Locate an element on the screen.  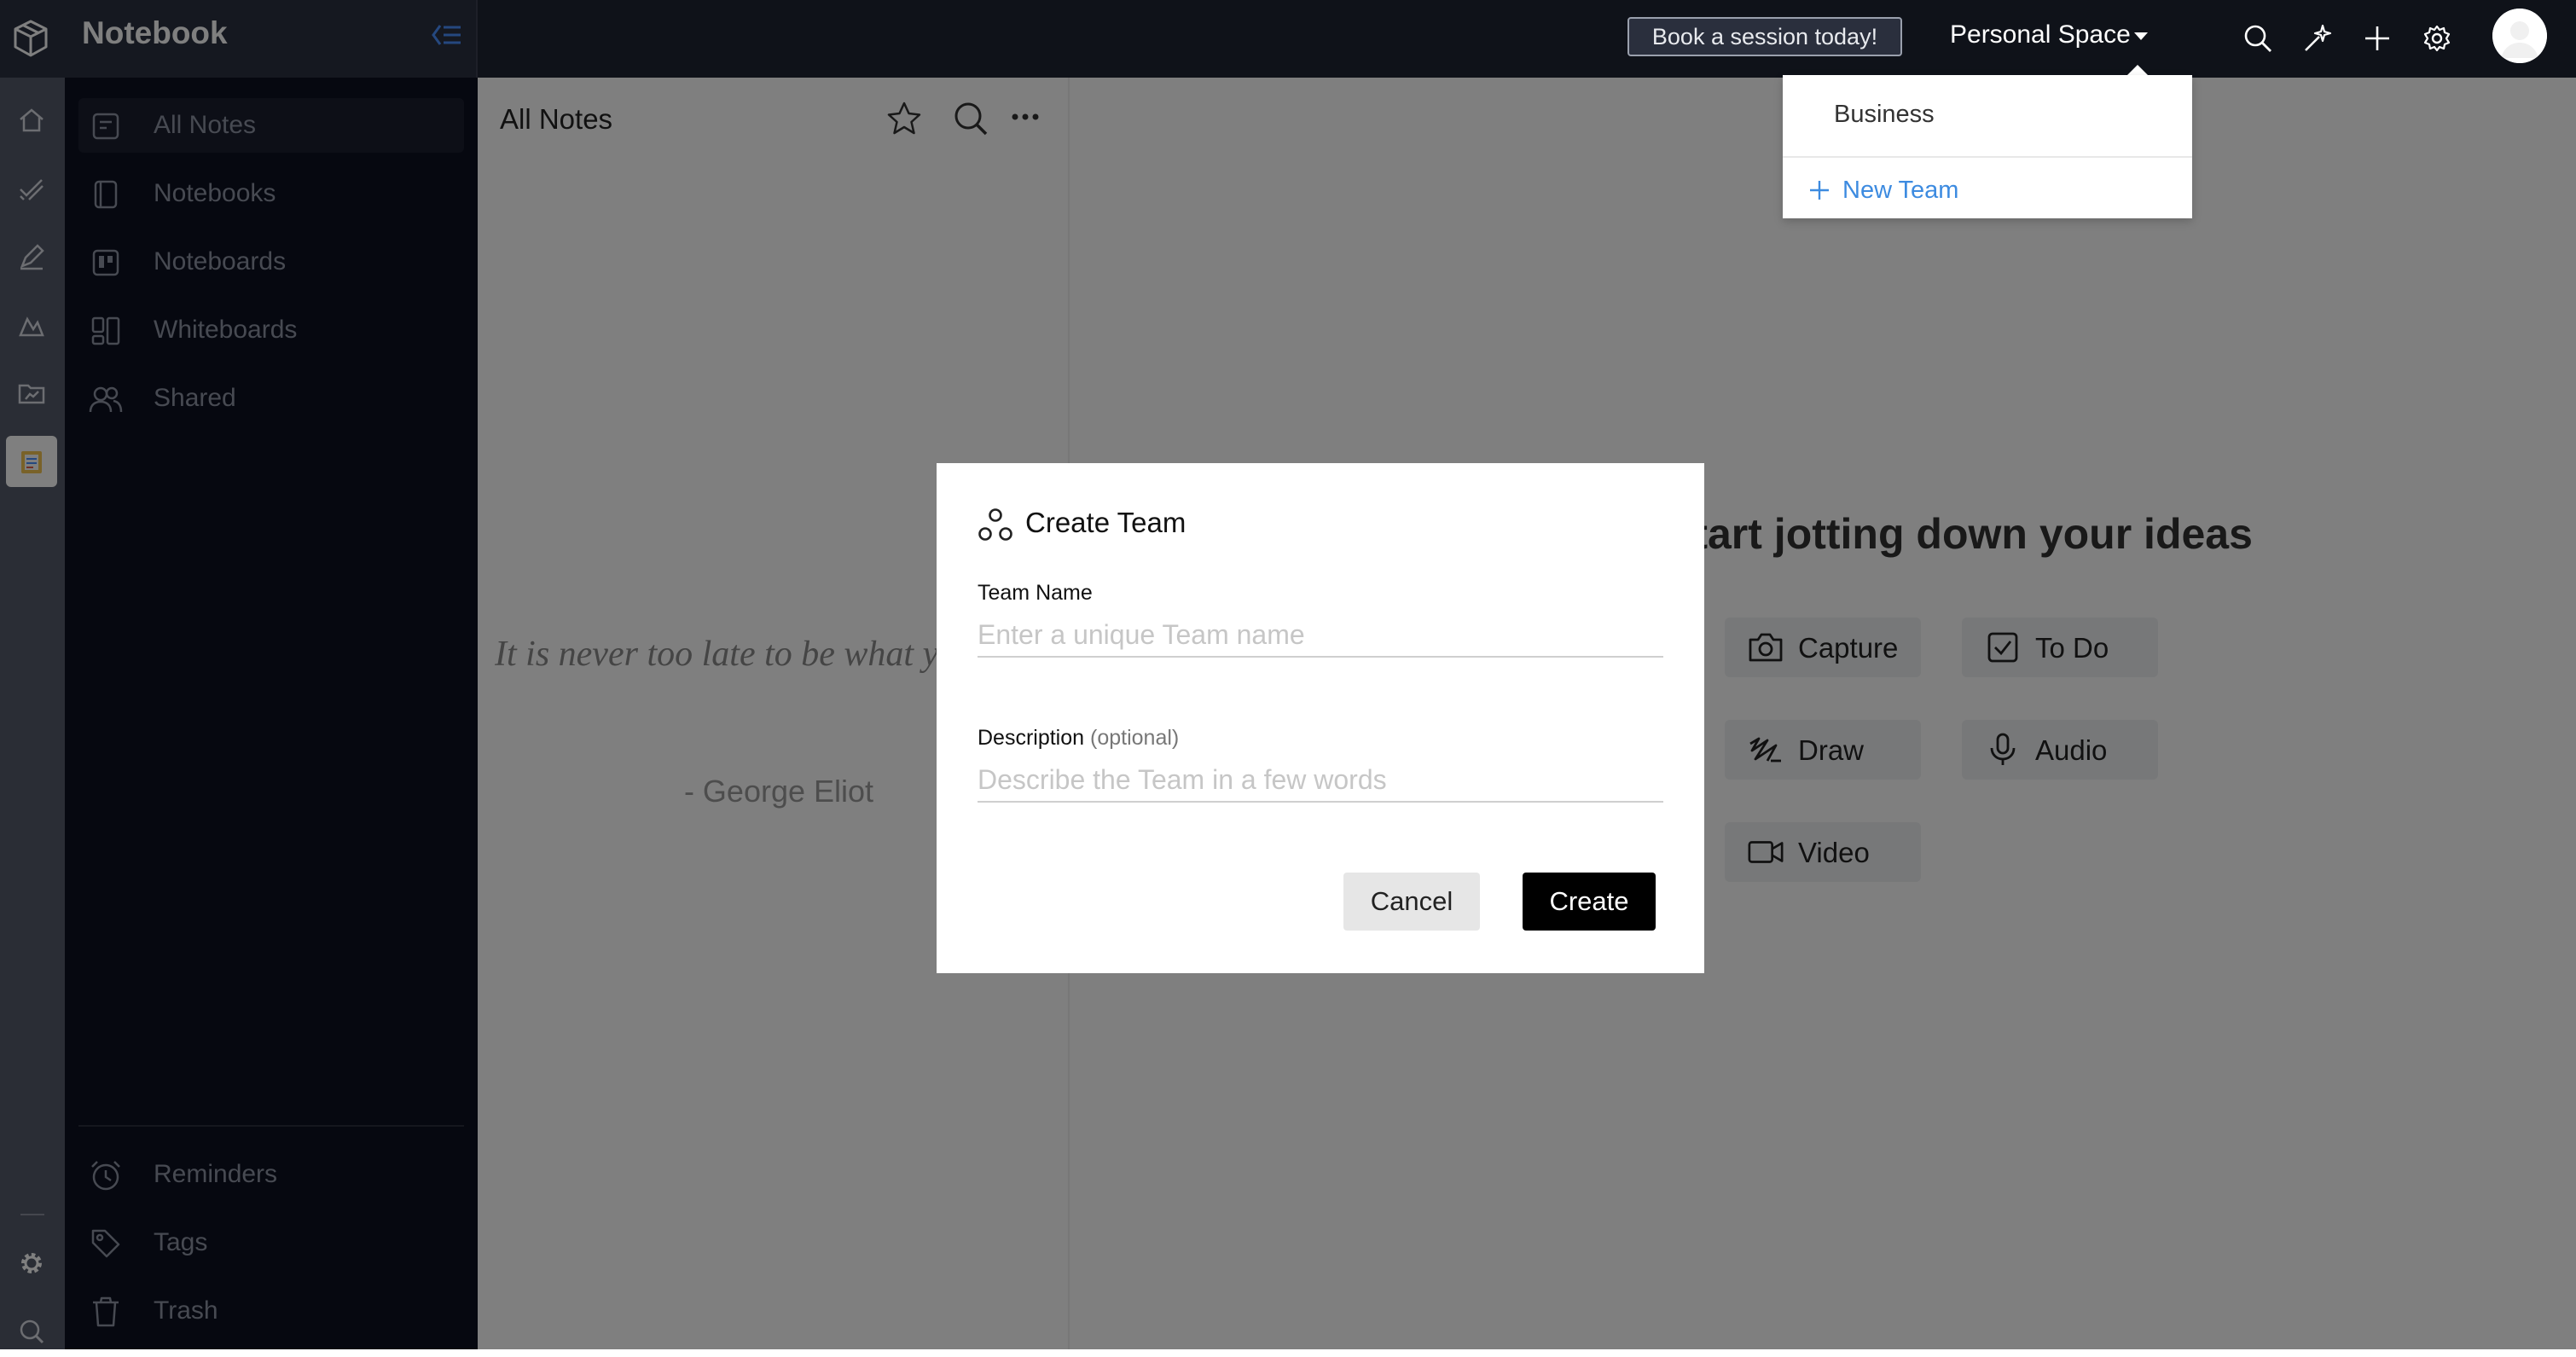
new-team-label: New Team is located at coordinates (1900, 190).